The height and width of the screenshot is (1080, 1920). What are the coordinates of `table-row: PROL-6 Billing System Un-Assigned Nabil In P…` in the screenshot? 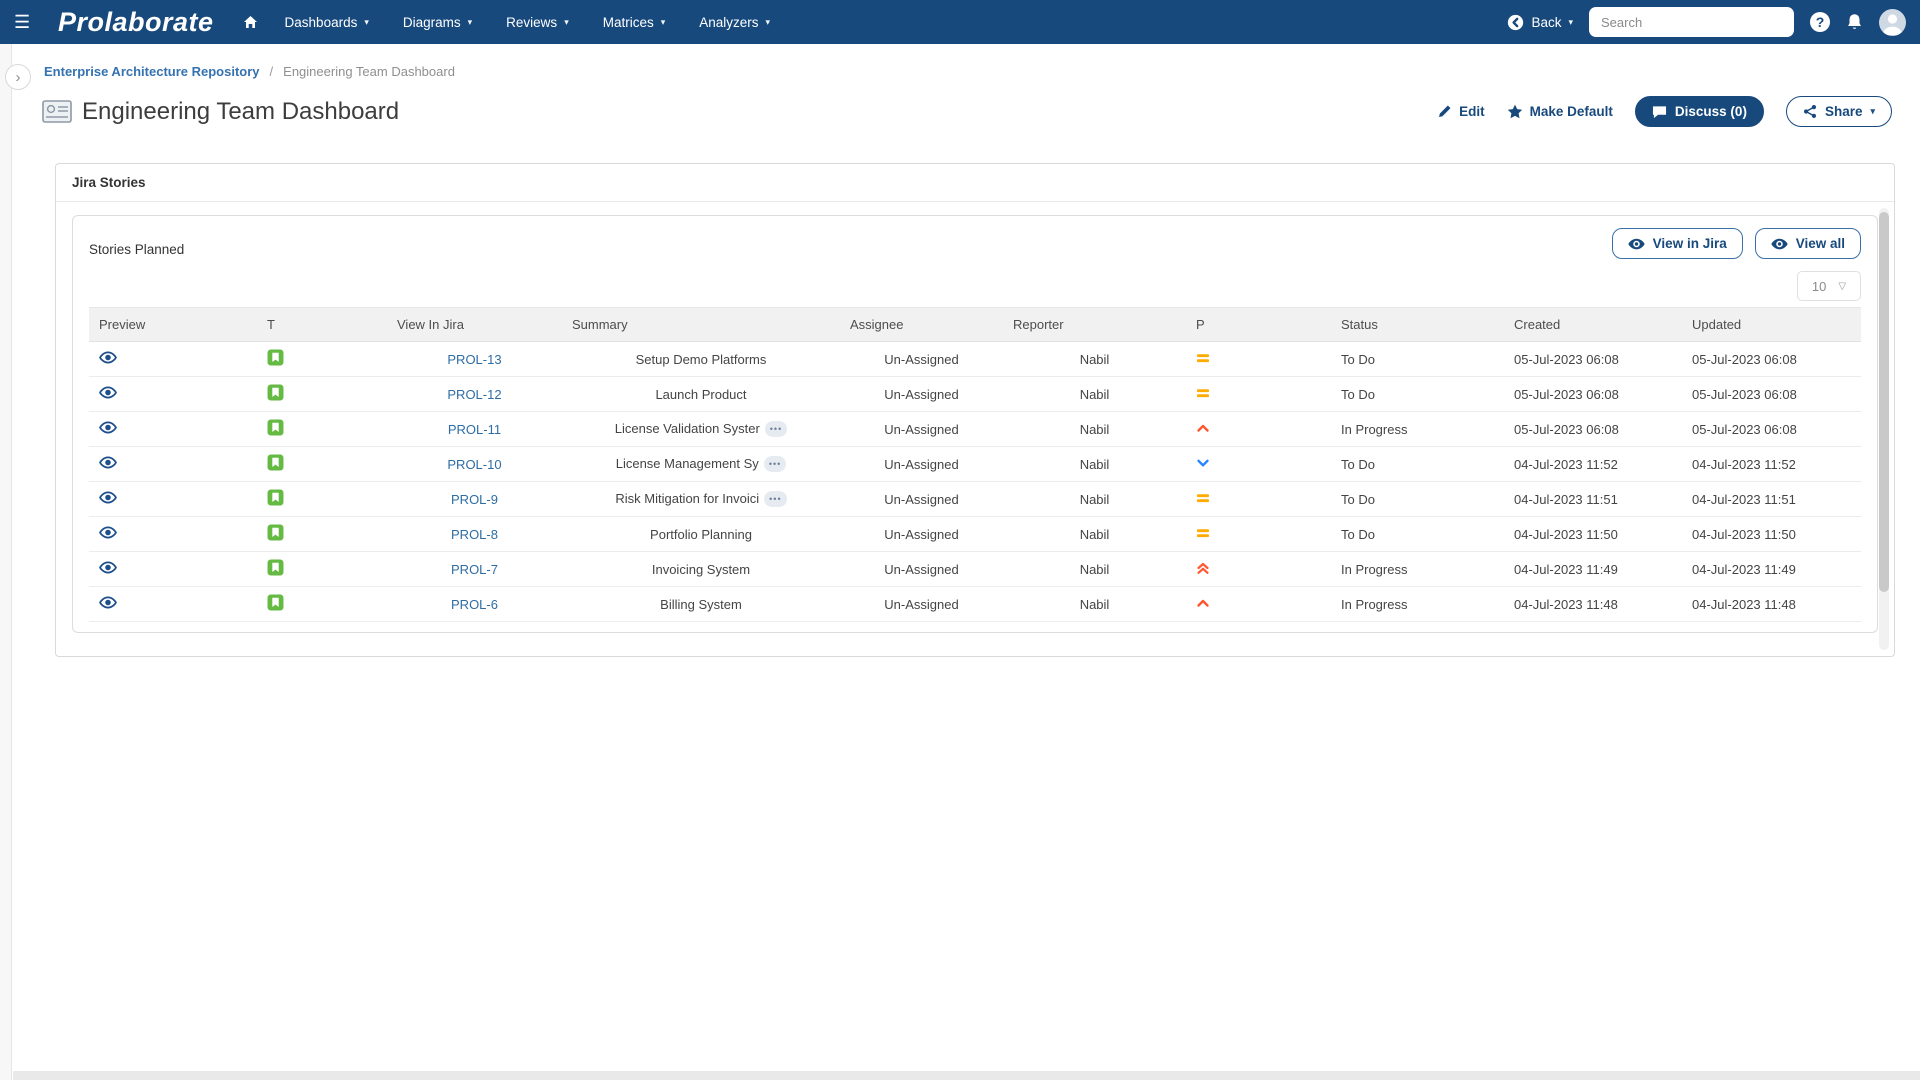 It's located at (975, 604).